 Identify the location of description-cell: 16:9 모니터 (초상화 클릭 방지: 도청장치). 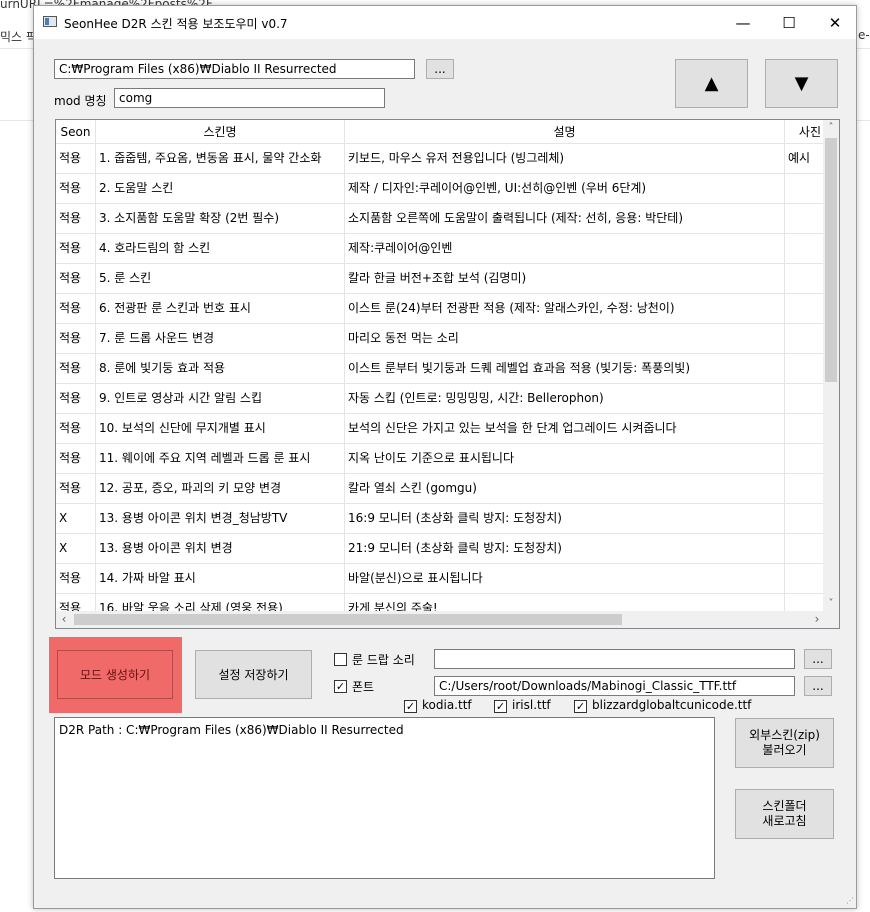
(565, 519).